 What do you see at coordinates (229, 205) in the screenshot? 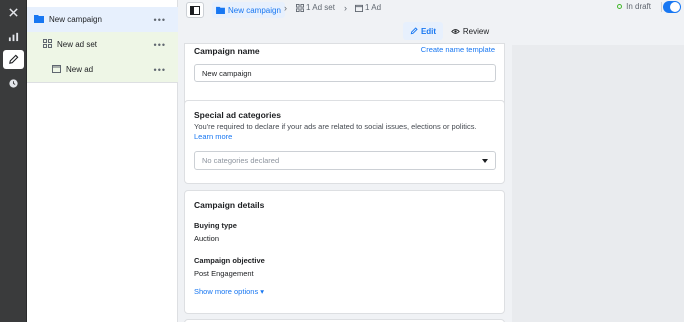
I see `section-title: Campaign details` at bounding box center [229, 205].